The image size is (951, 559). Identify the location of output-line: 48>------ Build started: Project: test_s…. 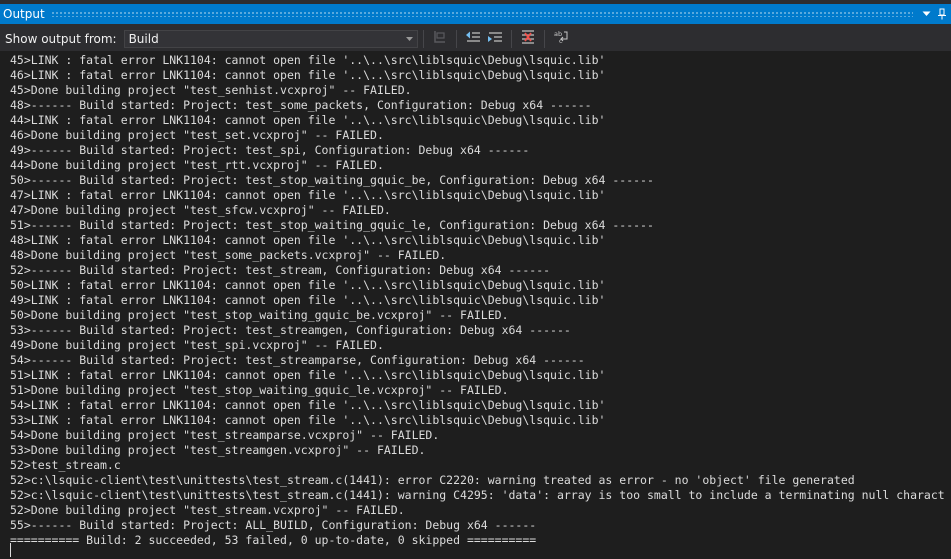
(301, 105).